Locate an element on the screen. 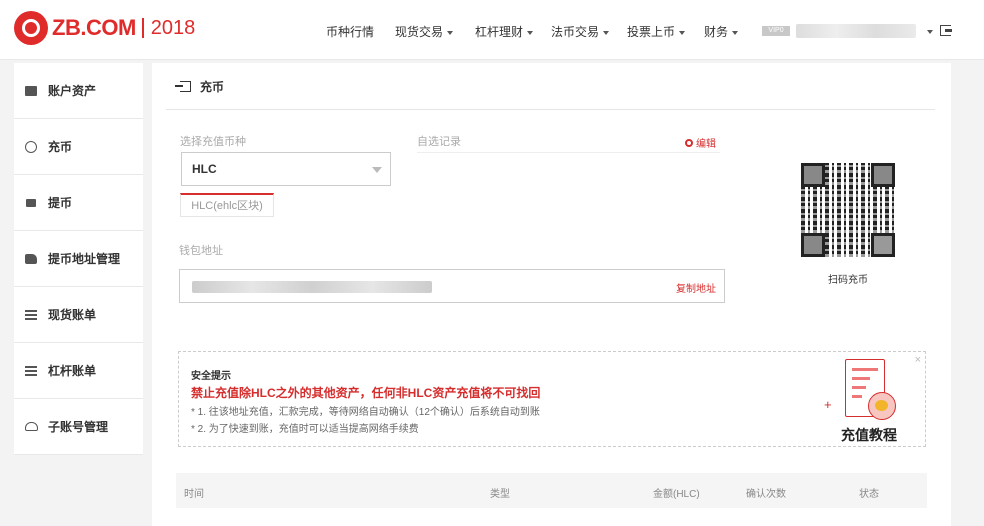 The height and width of the screenshot is (526, 984). wallet-address-label: 钱包地址 is located at coordinates (201, 251).